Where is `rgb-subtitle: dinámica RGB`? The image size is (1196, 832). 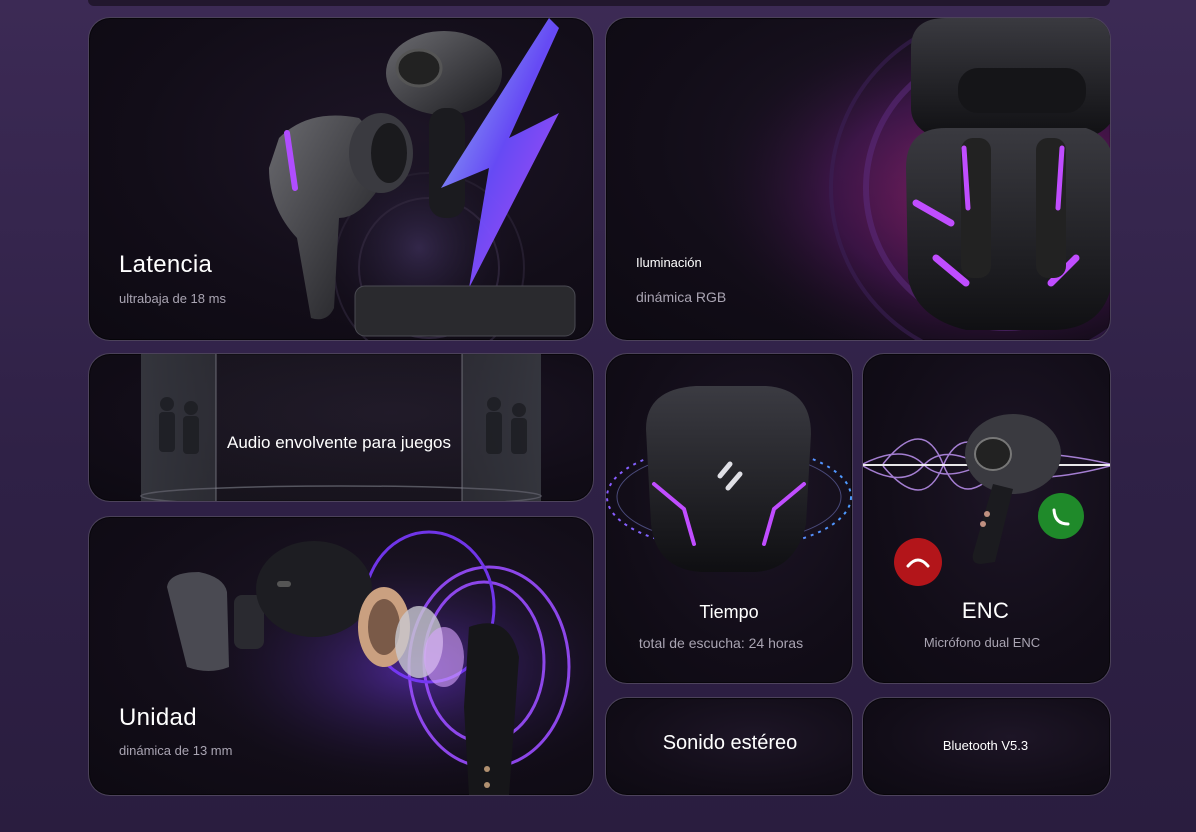
rgb-subtitle: dinámica RGB is located at coordinates (681, 297).